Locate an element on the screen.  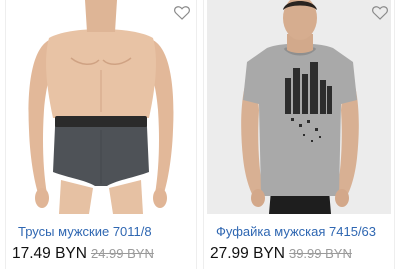
current-price: 27.99 BYN is located at coordinates (247, 253).